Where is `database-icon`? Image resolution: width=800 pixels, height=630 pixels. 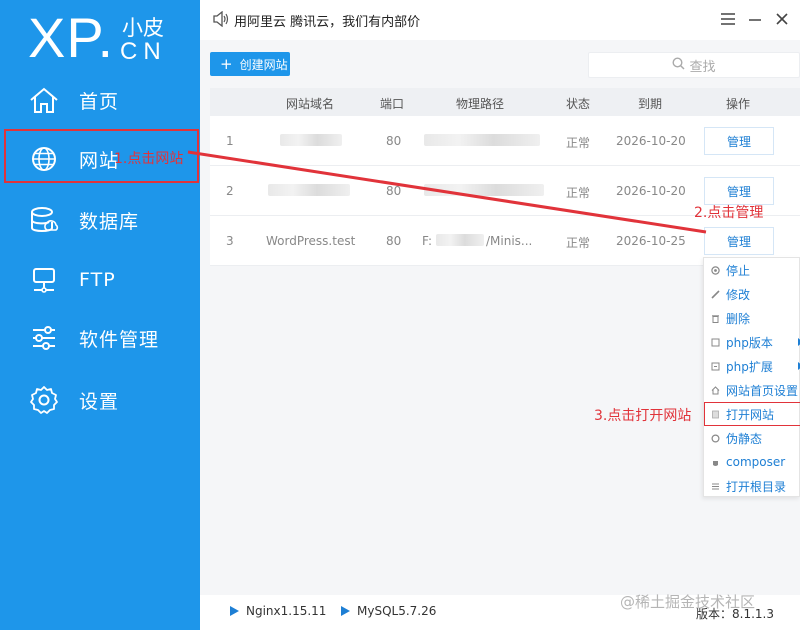
database-icon is located at coordinates (44, 220).